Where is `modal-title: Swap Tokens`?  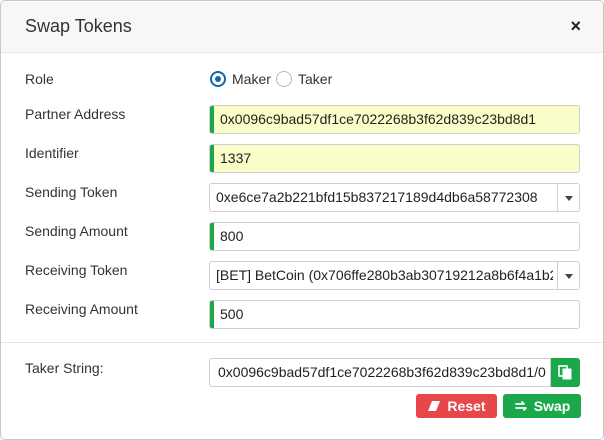
modal-title: Swap Tokens is located at coordinates (78, 26).